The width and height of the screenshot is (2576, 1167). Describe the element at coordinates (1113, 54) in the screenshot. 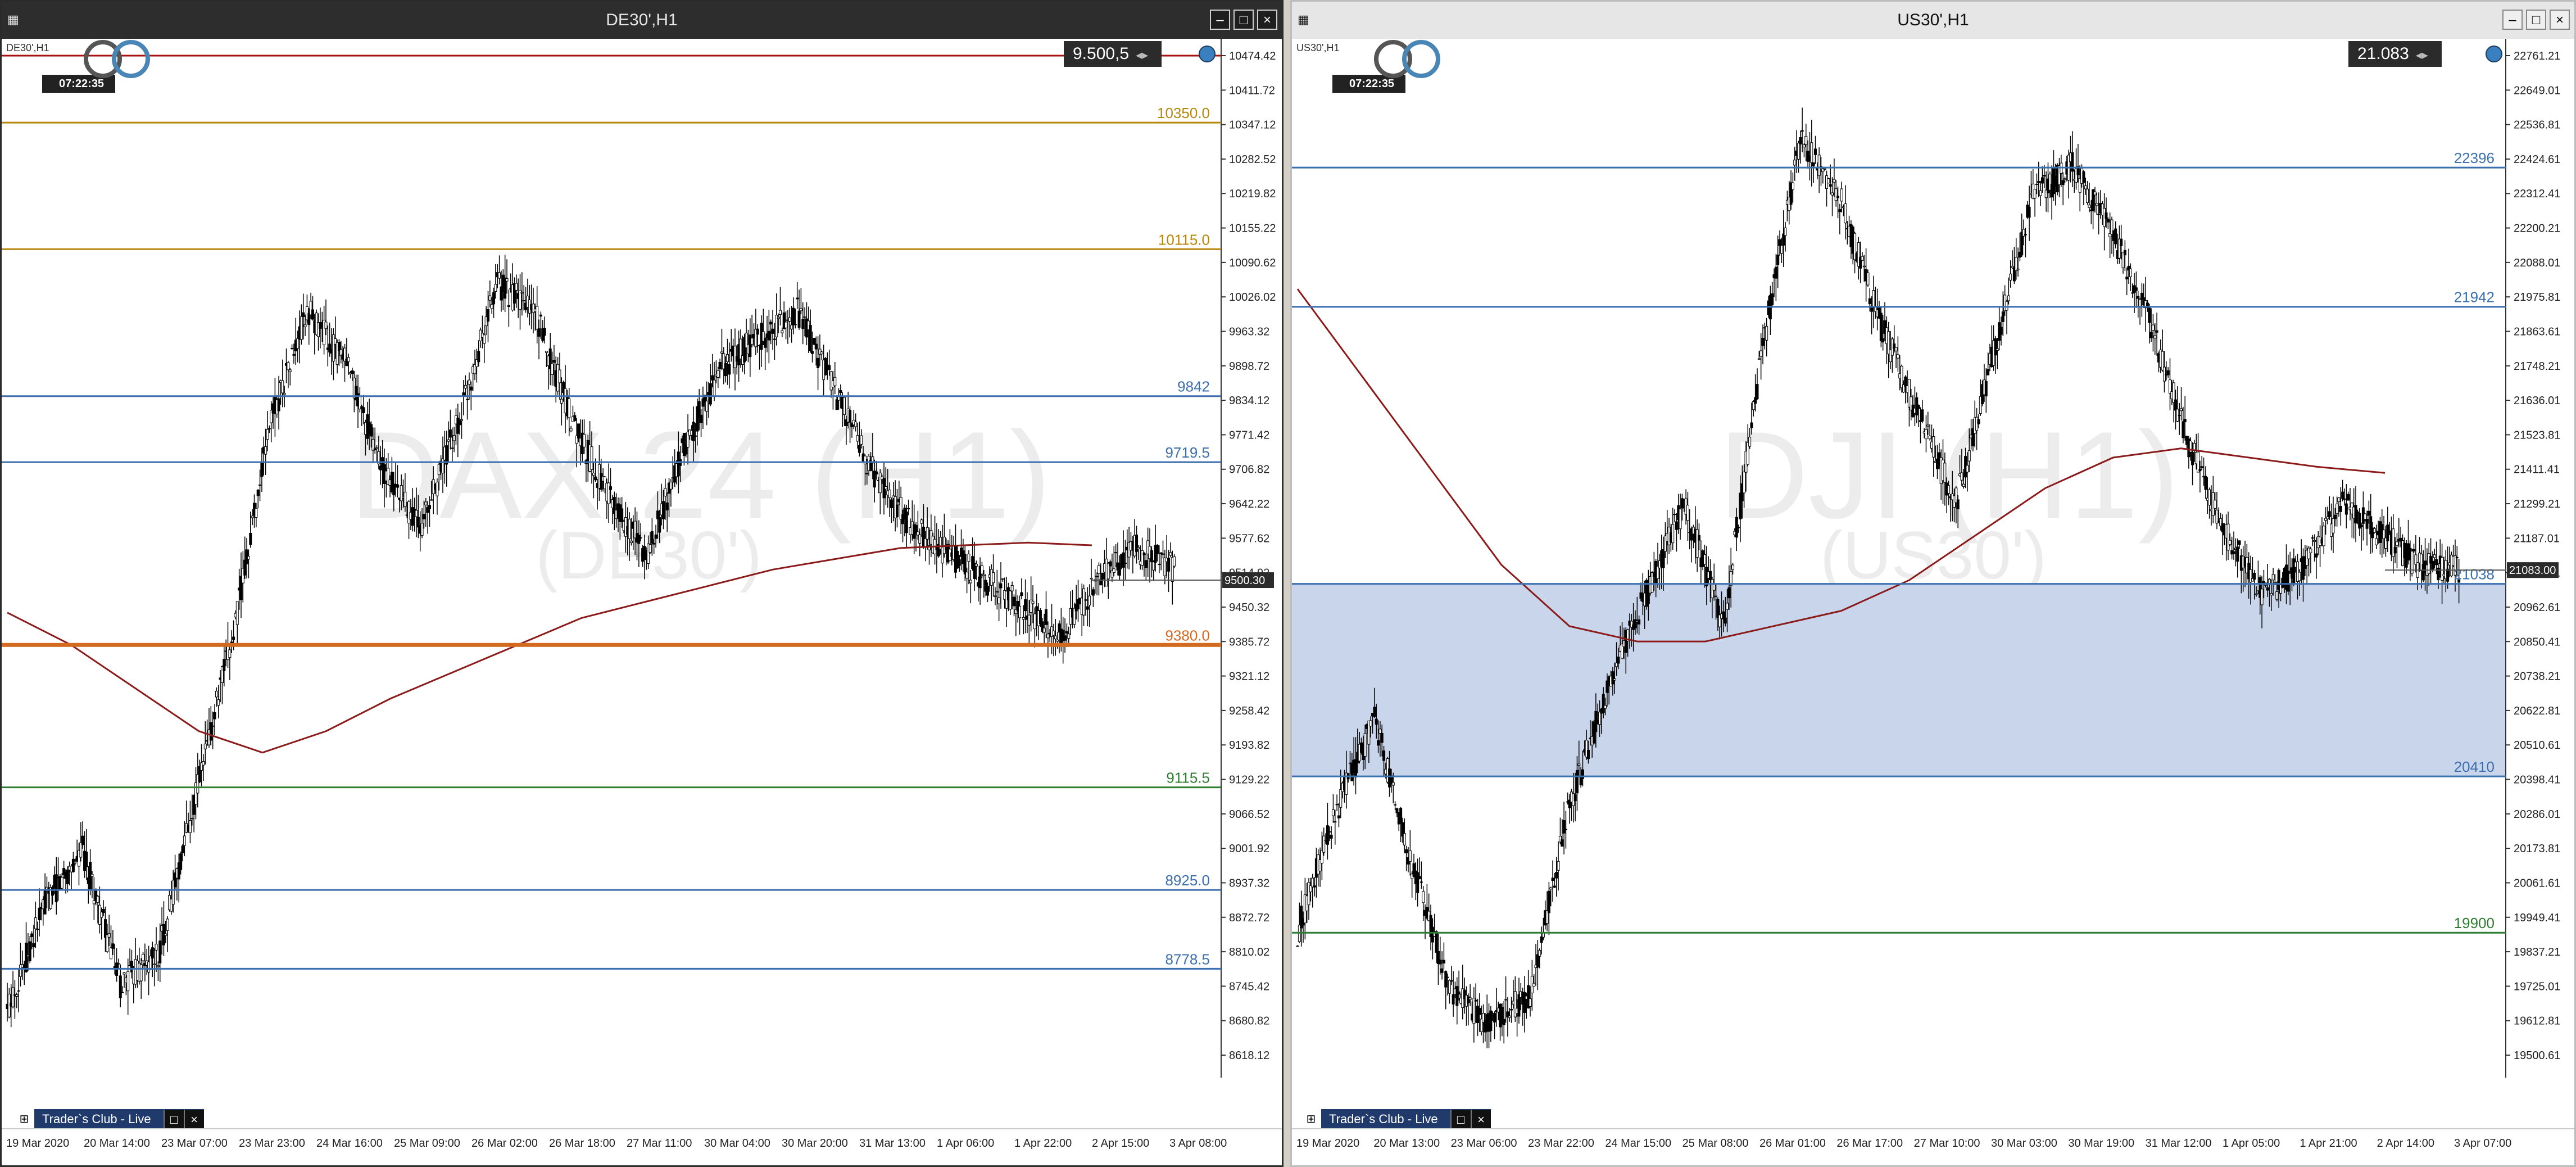

I see `price-box: 9.500,5 ◂▸` at that location.